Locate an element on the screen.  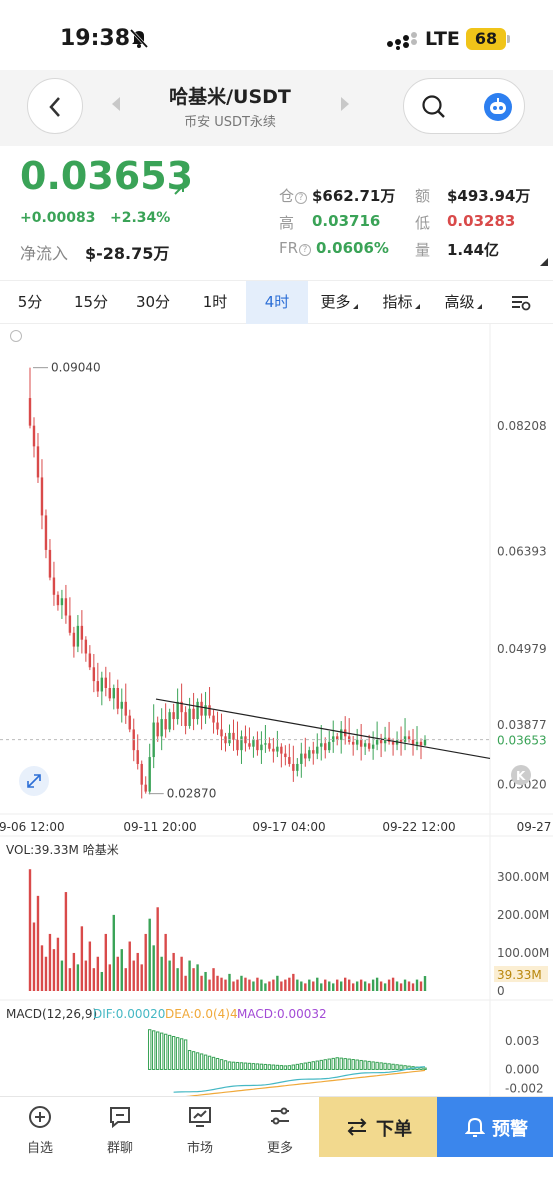
tab-15m: 15分 is located at coordinates (91, 302).